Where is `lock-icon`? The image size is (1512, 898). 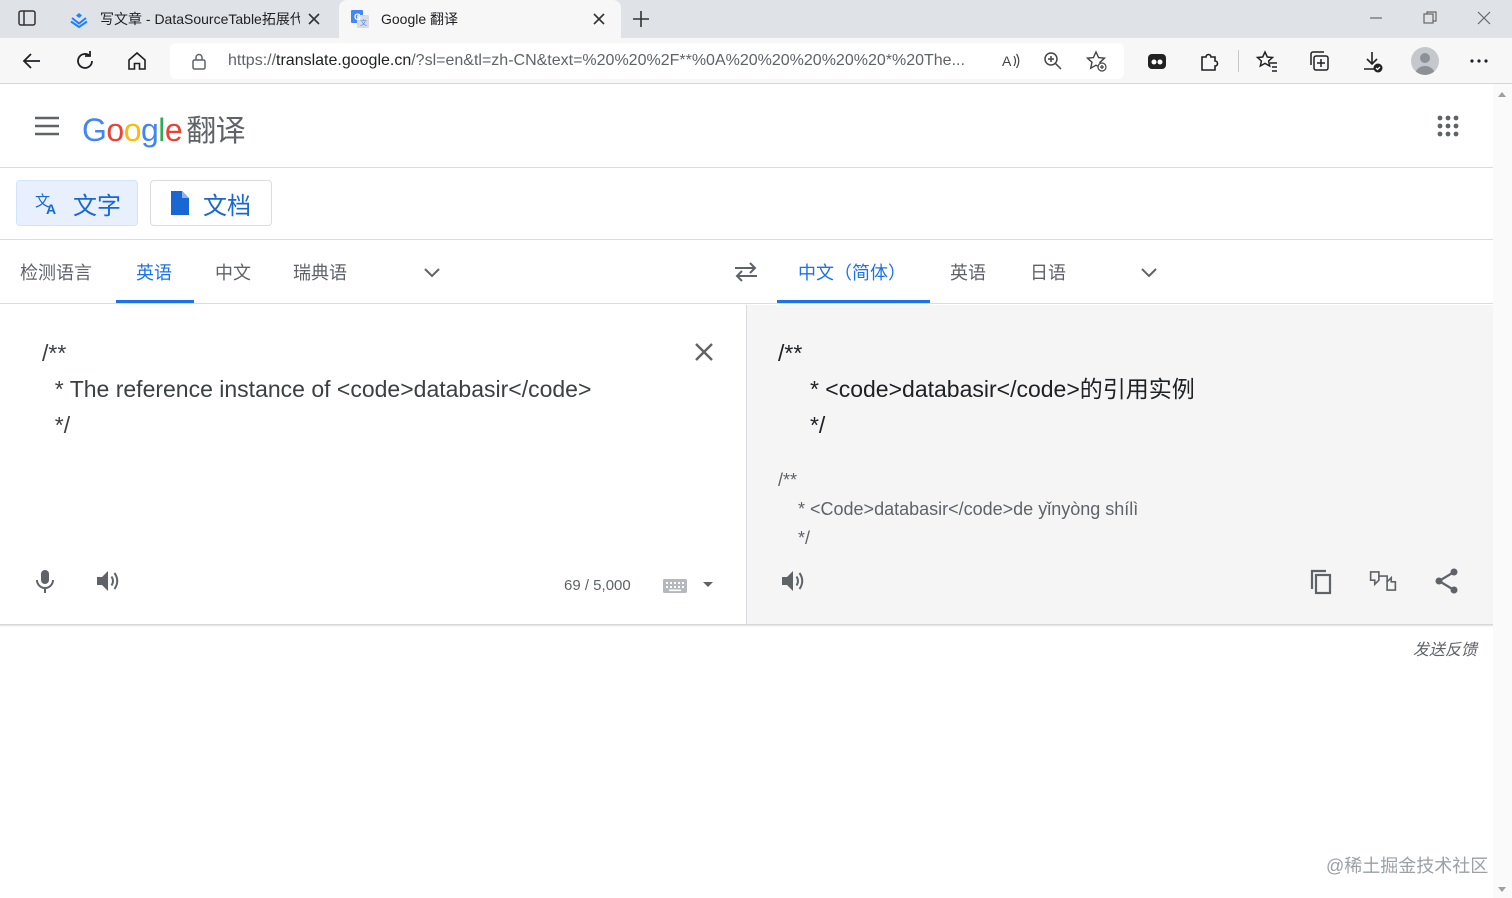
lock-icon is located at coordinates (199, 61).